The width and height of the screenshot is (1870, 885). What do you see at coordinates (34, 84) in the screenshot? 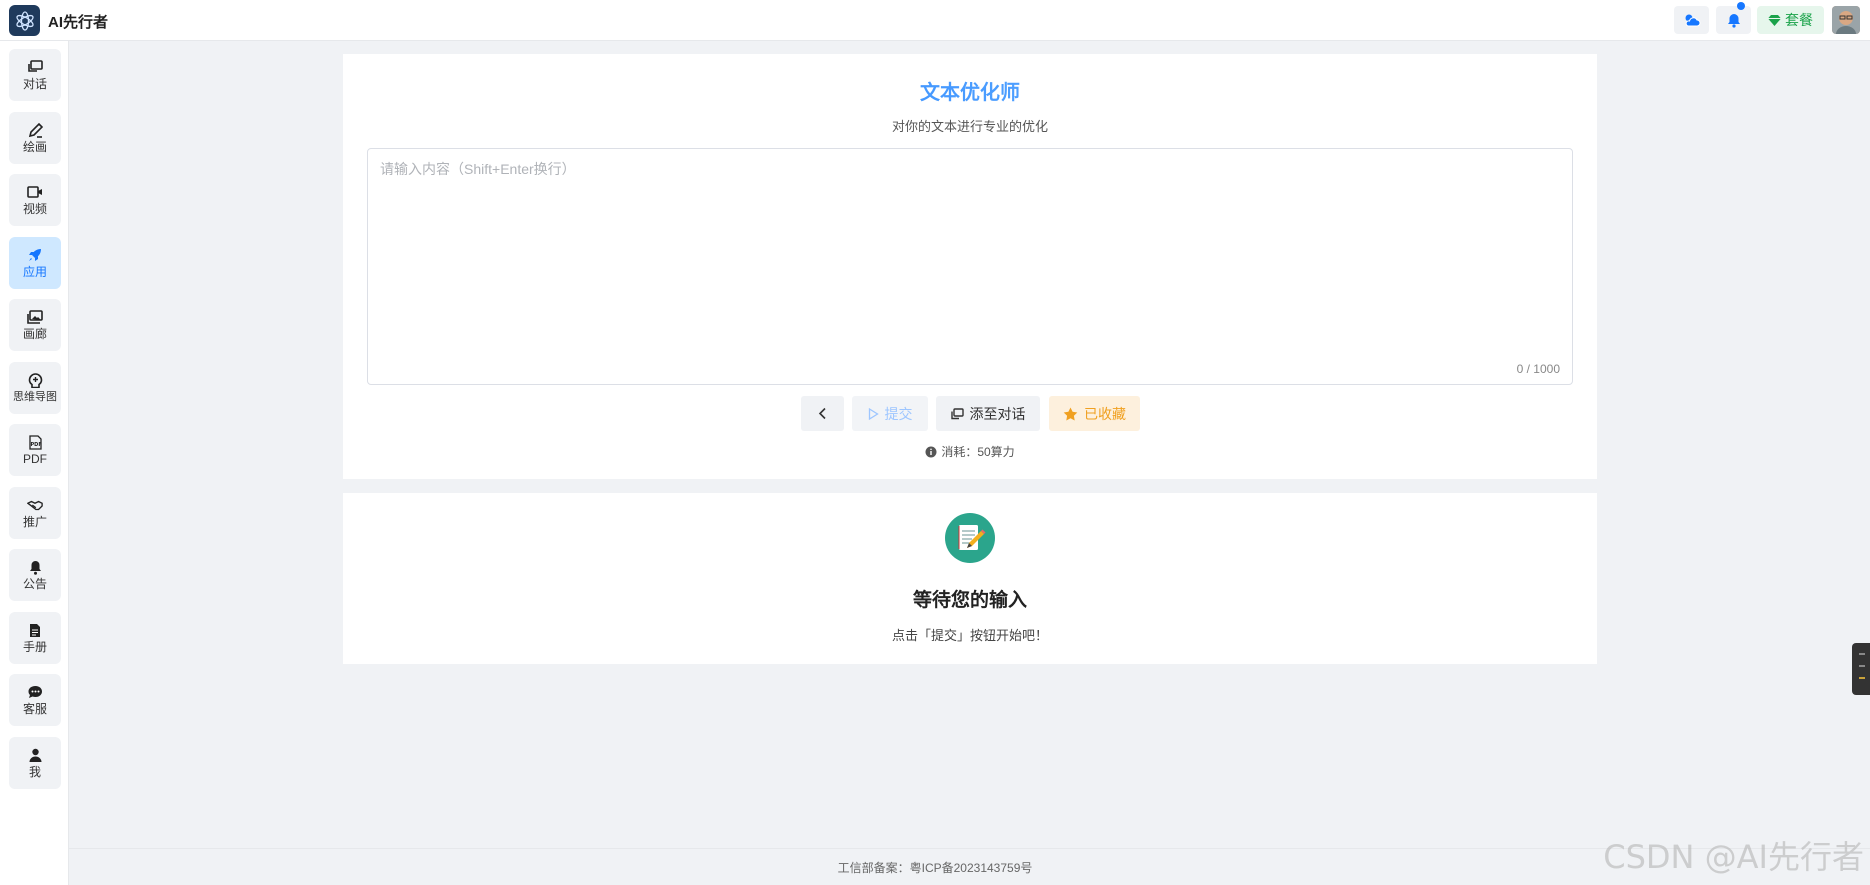
I see `sidebar-item-label: 对话` at bounding box center [34, 84].